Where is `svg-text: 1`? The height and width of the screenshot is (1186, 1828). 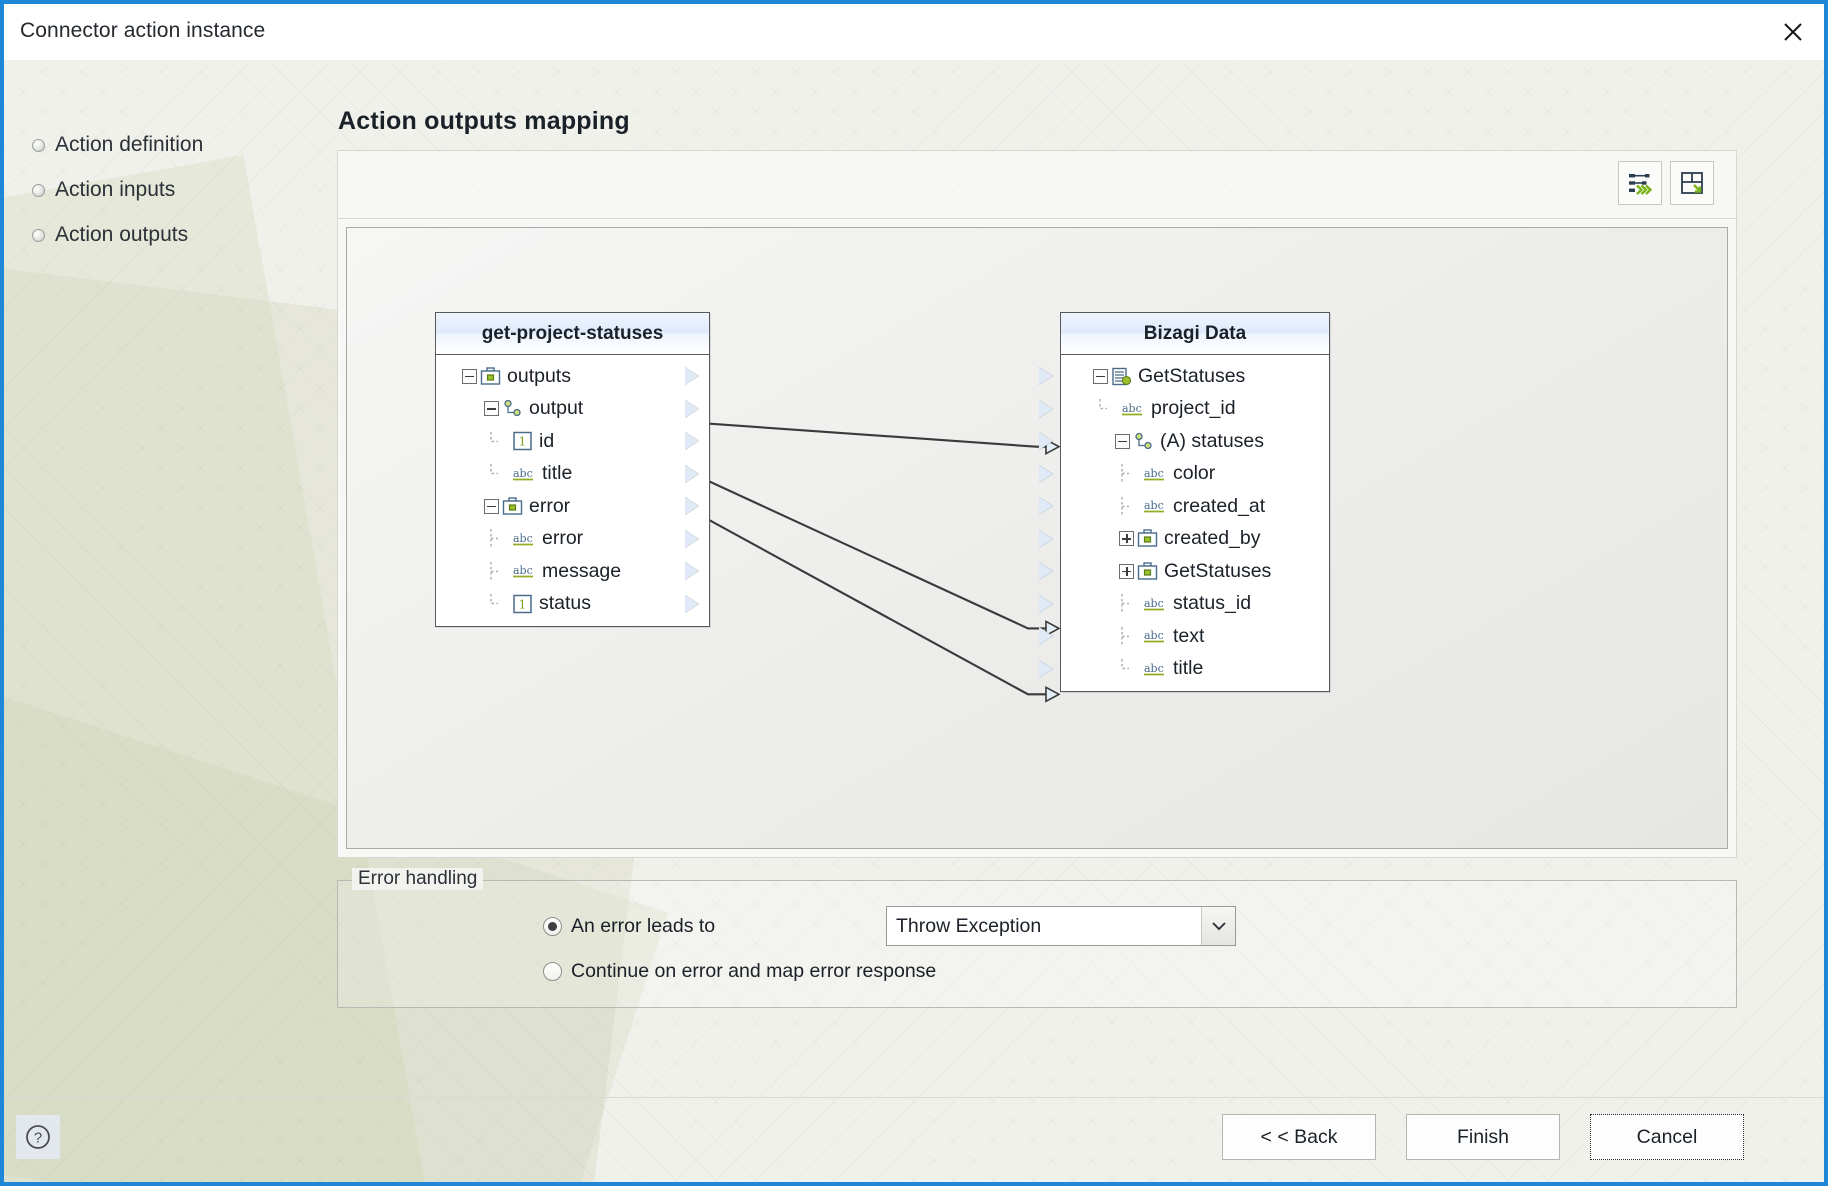 svg-text: 1 is located at coordinates (523, 442).